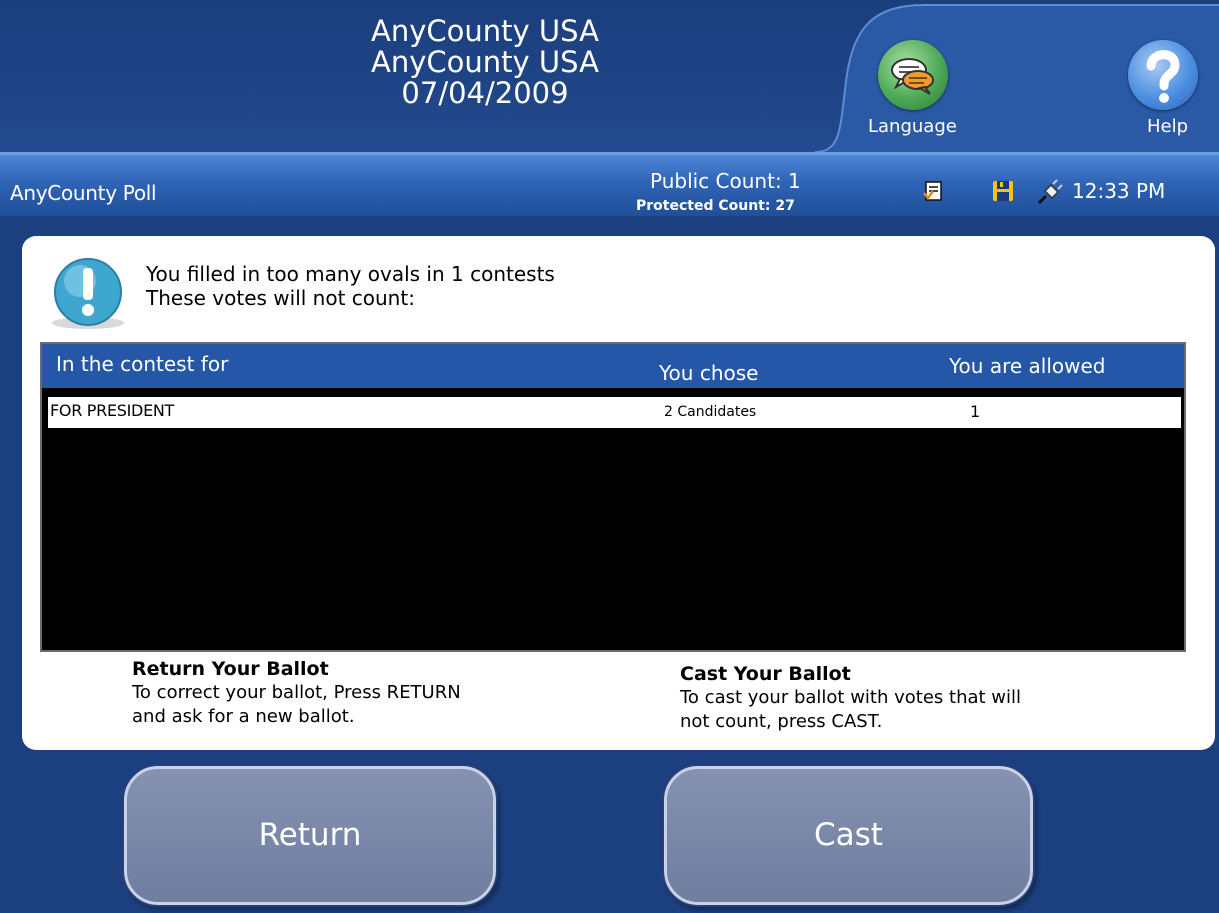 Image resolution: width=1219 pixels, height=913 pixels. I want to click on question-mark-icon, so click(1163, 76).